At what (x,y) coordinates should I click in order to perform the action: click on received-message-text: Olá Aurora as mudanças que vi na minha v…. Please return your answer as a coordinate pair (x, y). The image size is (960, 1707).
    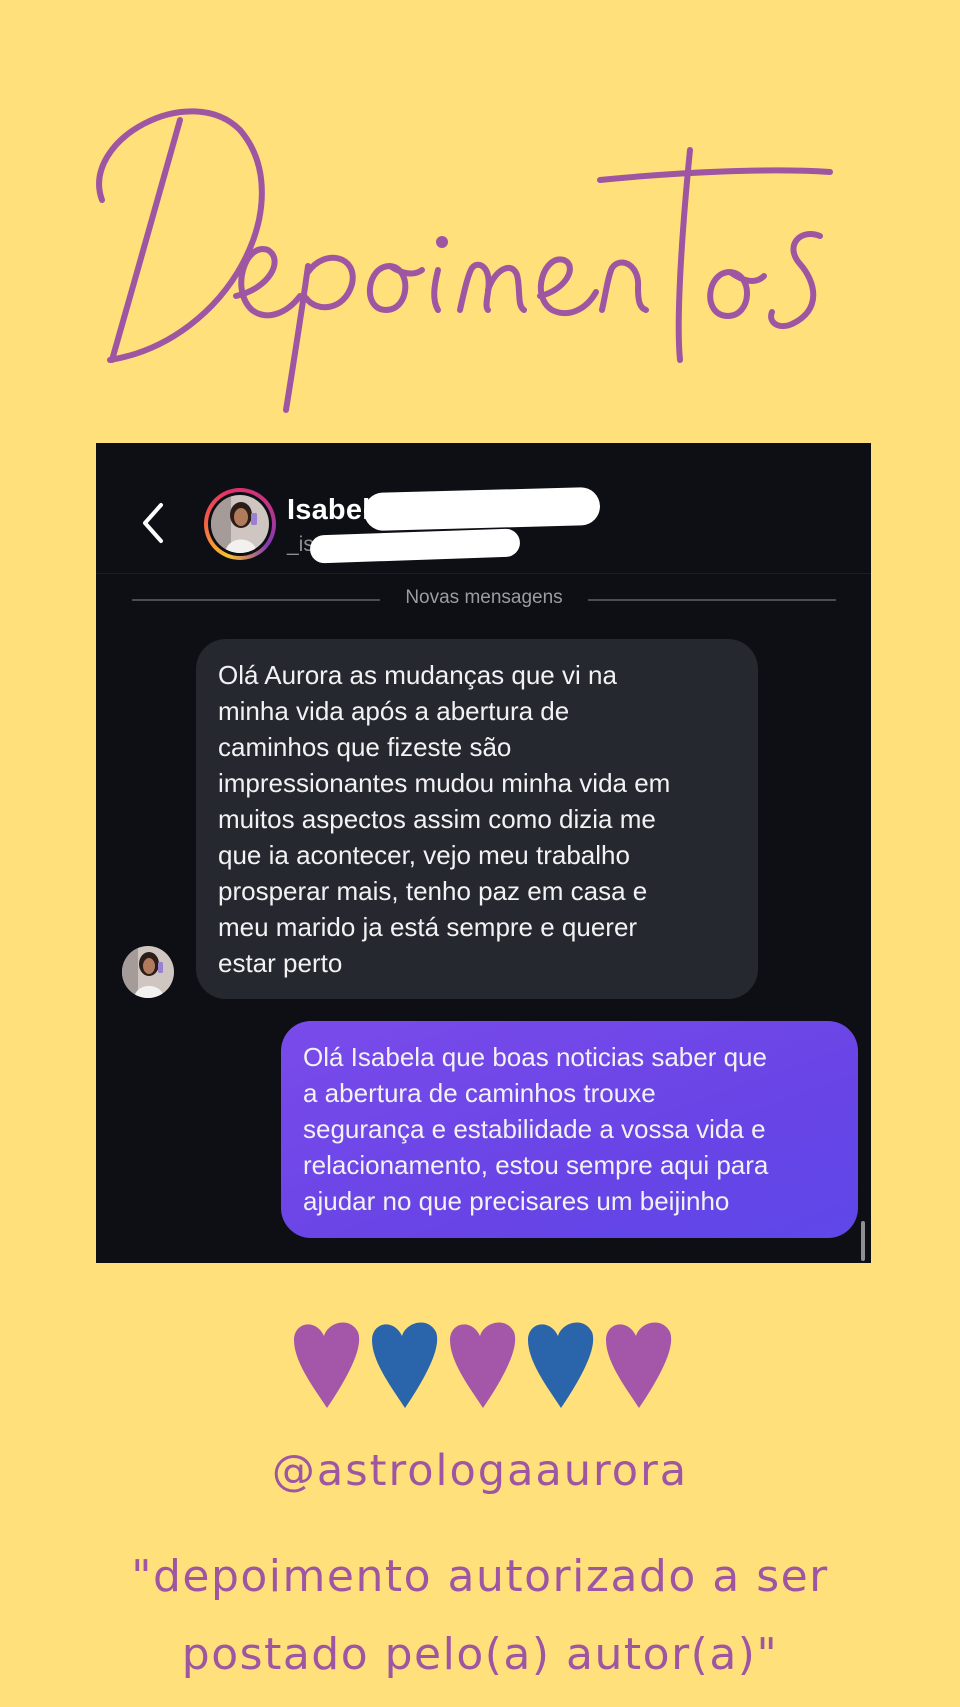
    Looking at the image, I should click on (444, 819).